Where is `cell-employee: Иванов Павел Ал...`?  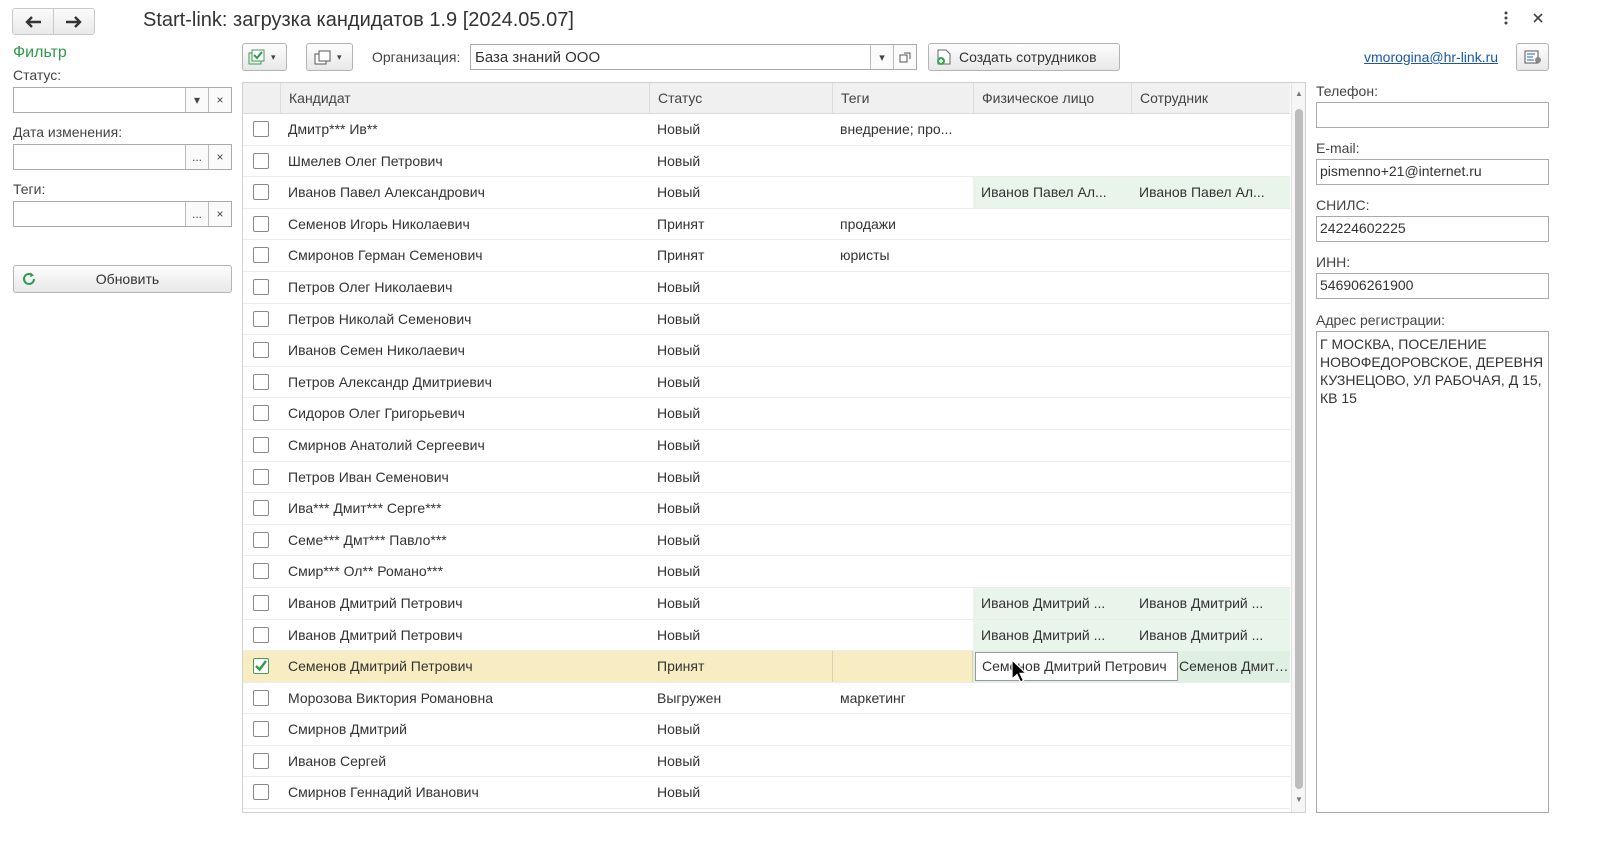
cell-employee: Иванов Павел Ал... is located at coordinates (1210, 193).